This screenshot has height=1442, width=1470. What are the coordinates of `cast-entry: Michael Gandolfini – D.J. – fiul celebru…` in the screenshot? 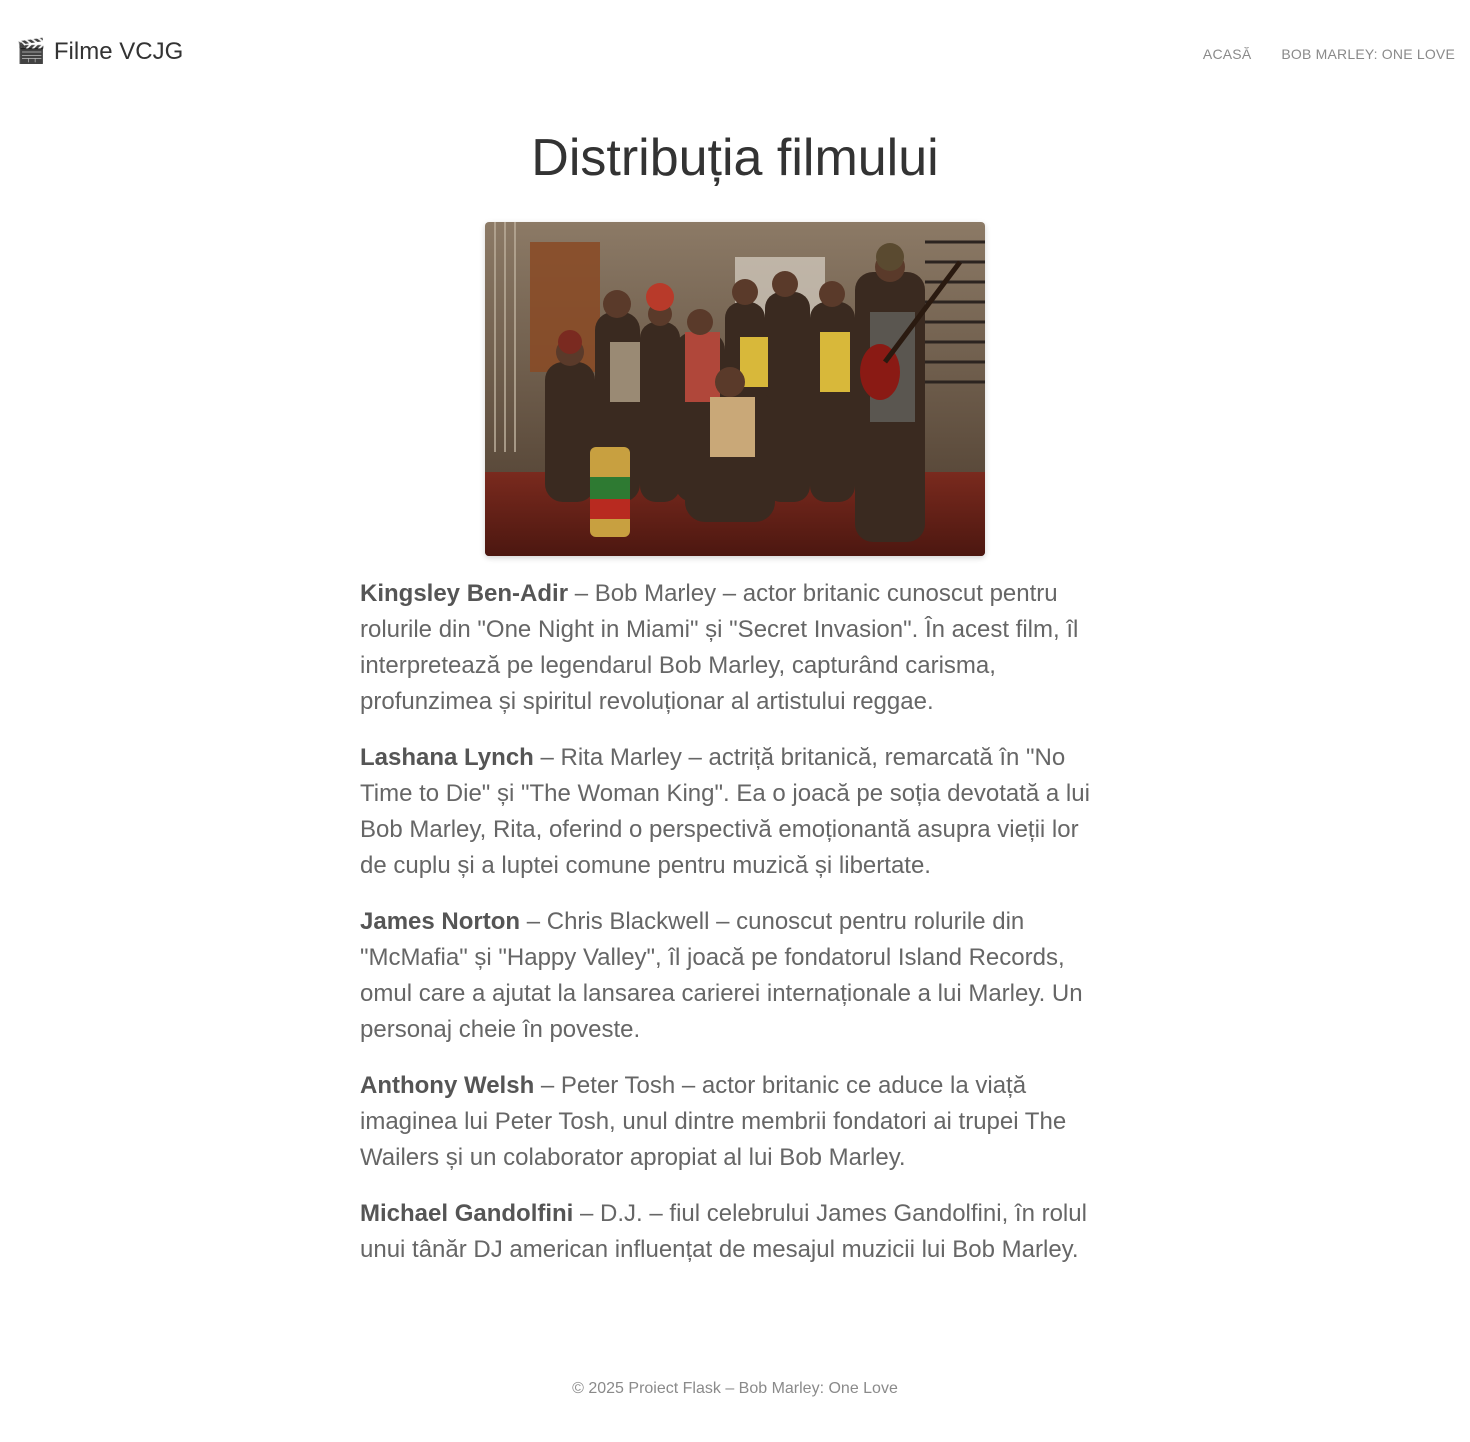 It's located at (730, 1232).